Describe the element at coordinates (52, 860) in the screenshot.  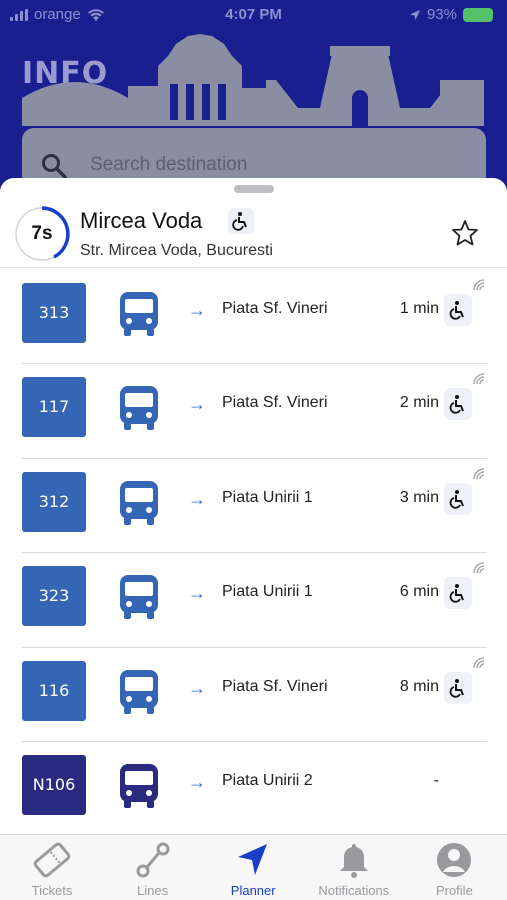
I see `ticket-icon` at that location.